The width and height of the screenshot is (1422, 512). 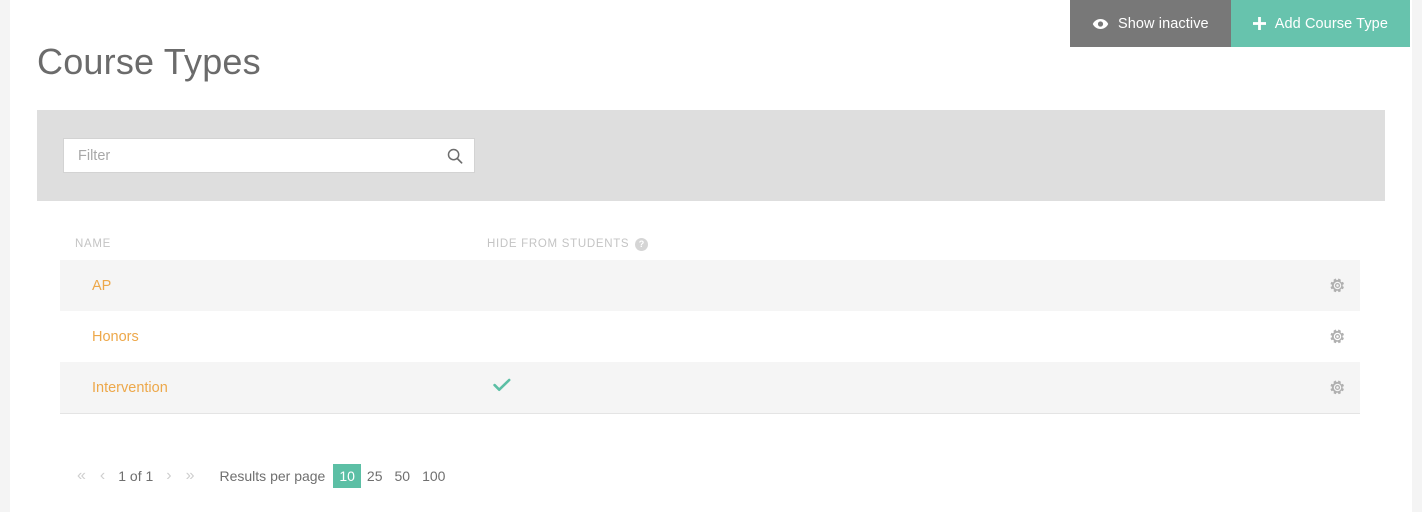 I want to click on check-icon, so click(x=502, y=385).